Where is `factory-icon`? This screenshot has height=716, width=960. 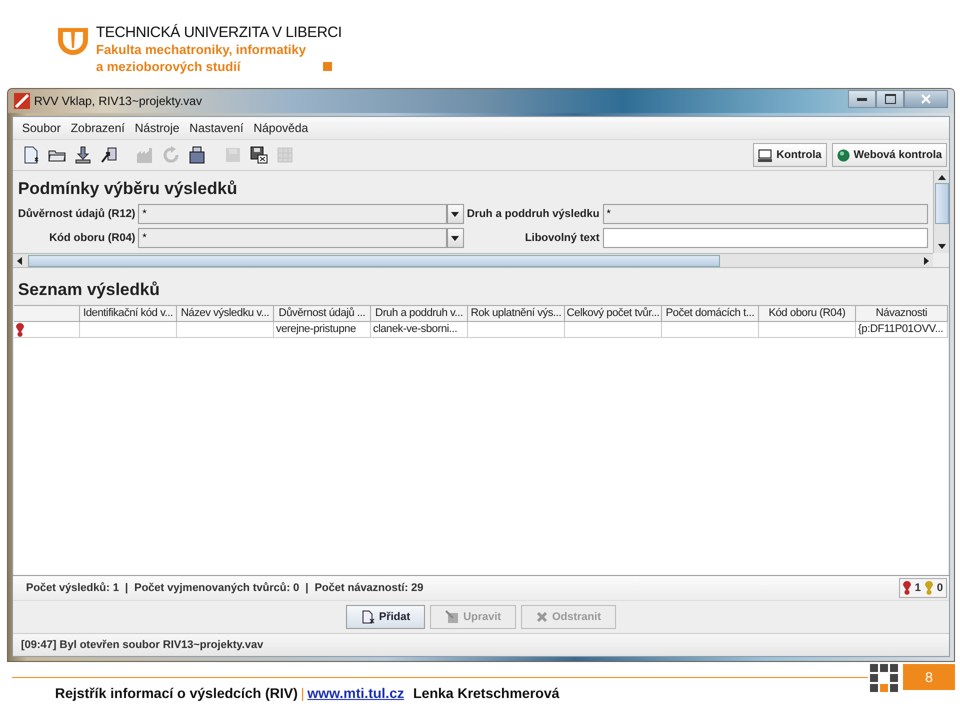
factory-icon is located at coordinates (145, 155).